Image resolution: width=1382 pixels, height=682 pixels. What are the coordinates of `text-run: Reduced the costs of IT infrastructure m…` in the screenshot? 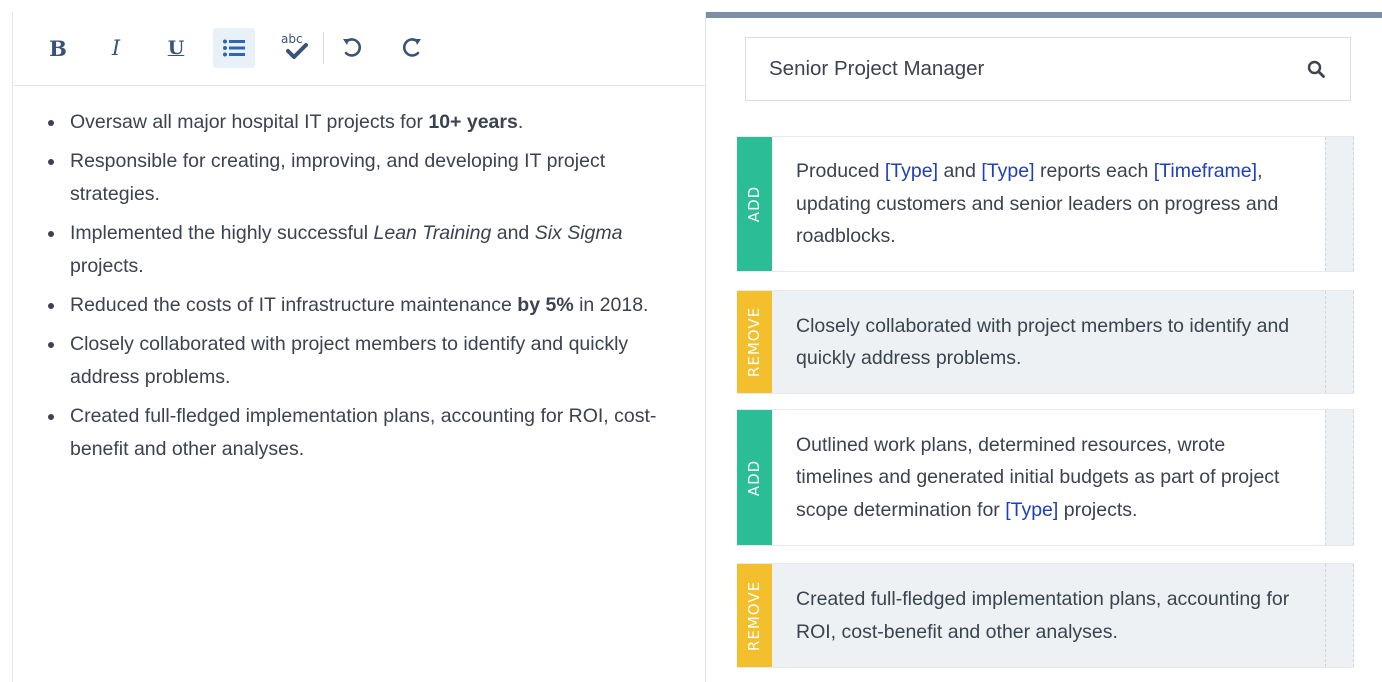 It's located at (294, 305).